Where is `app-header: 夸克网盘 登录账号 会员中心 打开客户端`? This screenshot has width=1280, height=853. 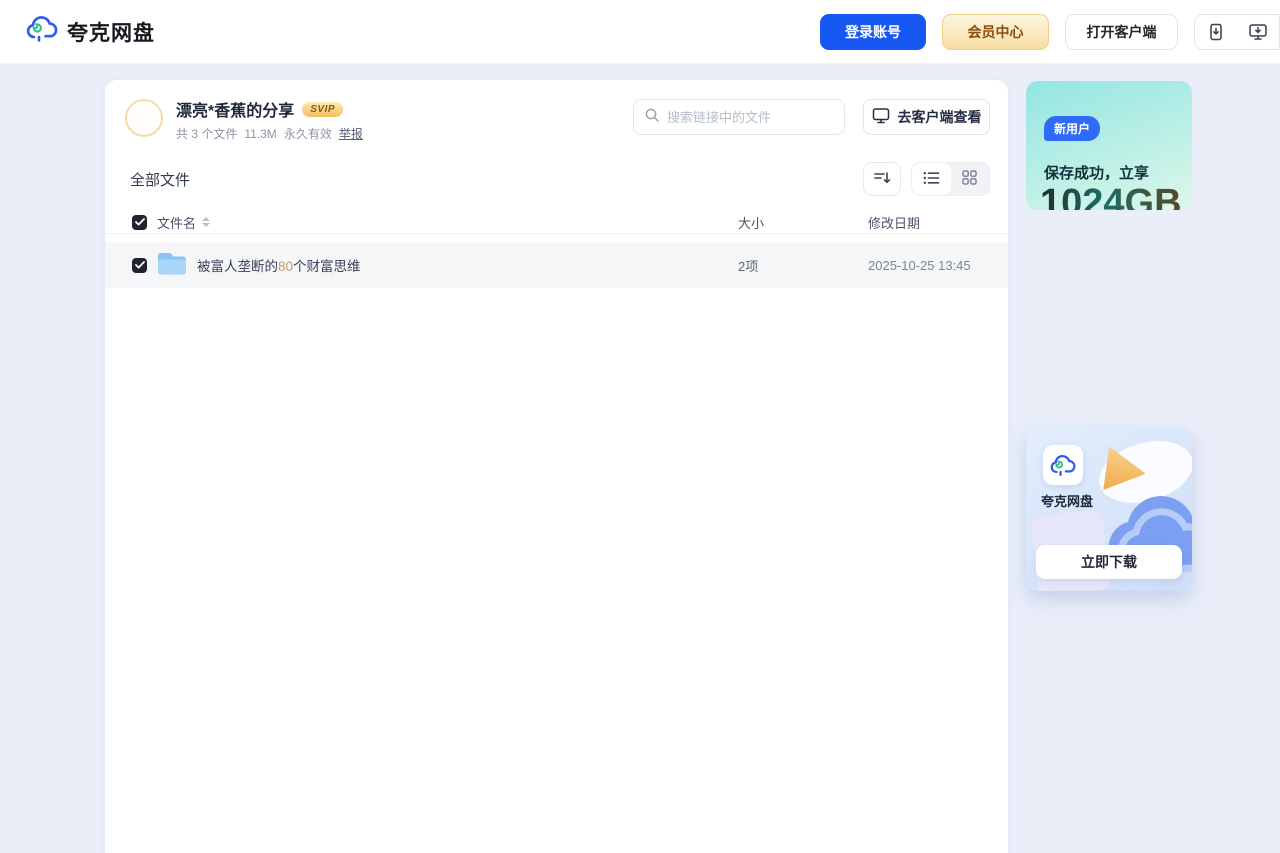 app-header: 夸克网盘 登录账号 会员中心 打开客户端 is located at coordinates (640, 32).